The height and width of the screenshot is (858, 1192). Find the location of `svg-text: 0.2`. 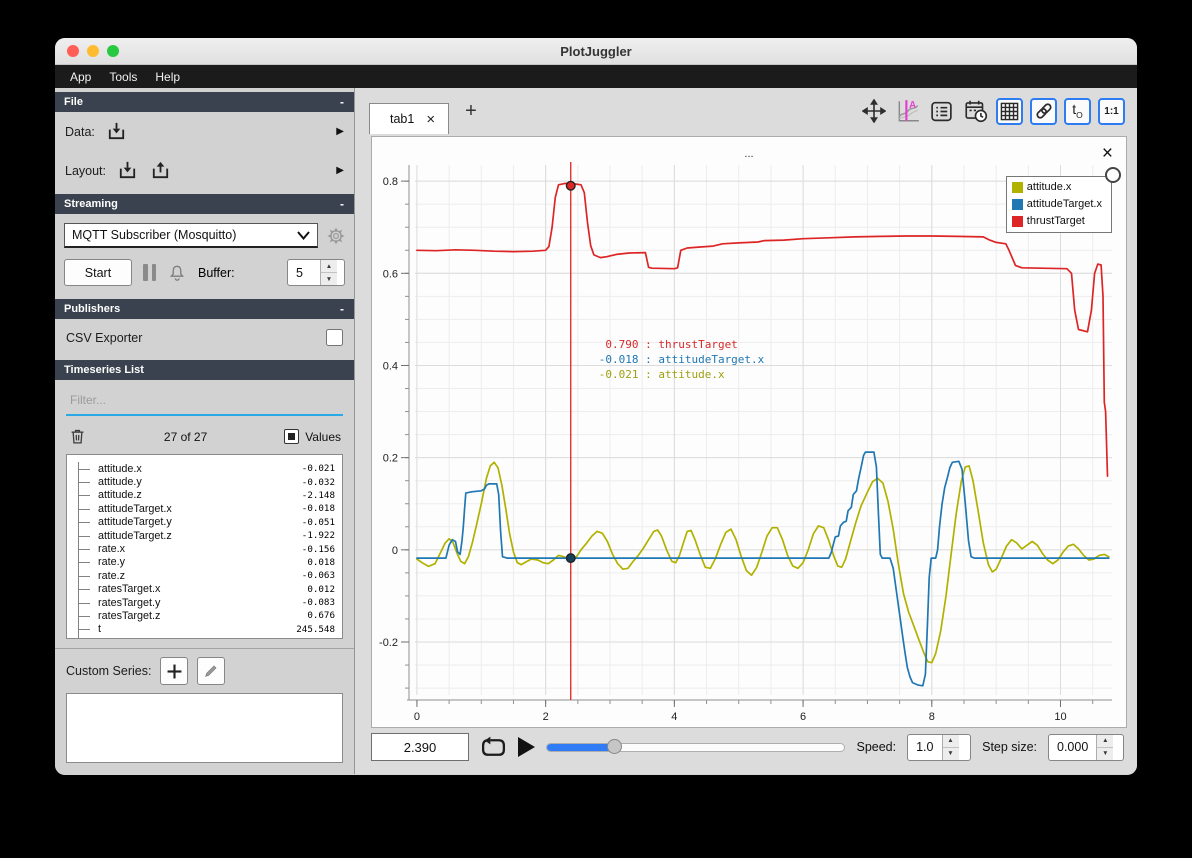

svg-text: 0.2 is located at coordinates (390, 459).